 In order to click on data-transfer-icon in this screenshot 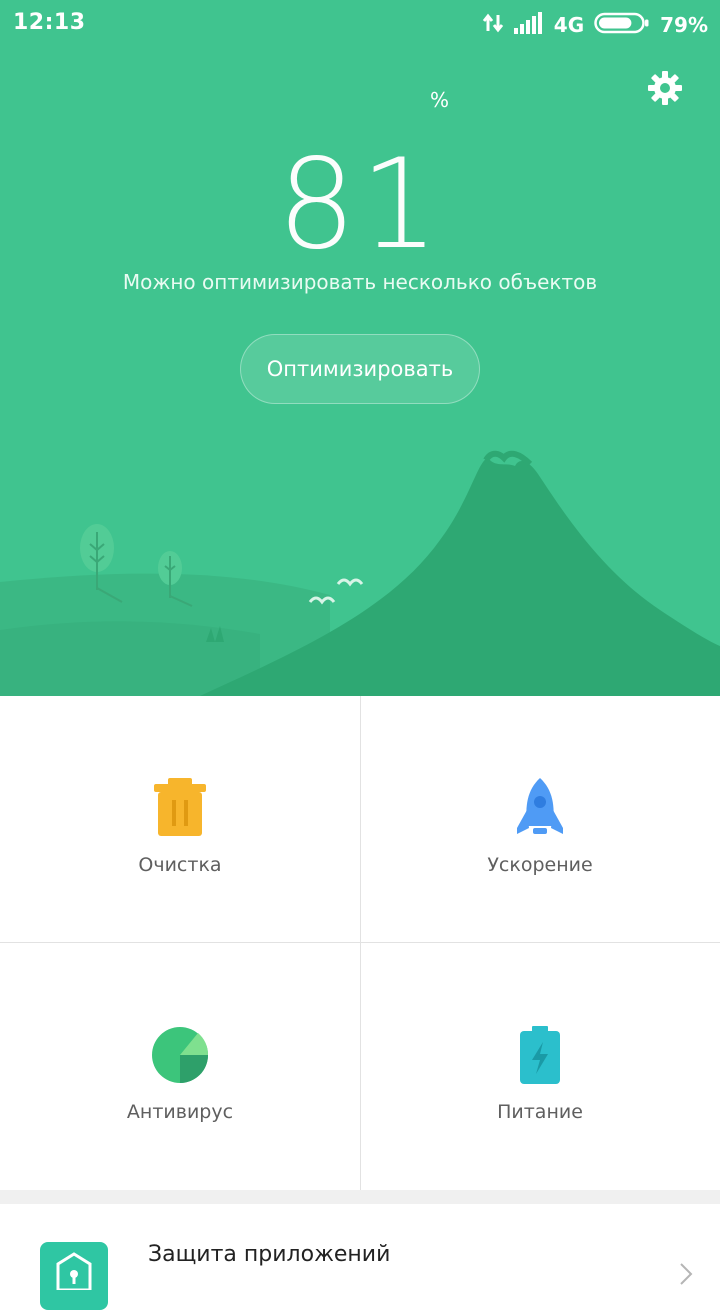, I will do `click(493, 25)`.